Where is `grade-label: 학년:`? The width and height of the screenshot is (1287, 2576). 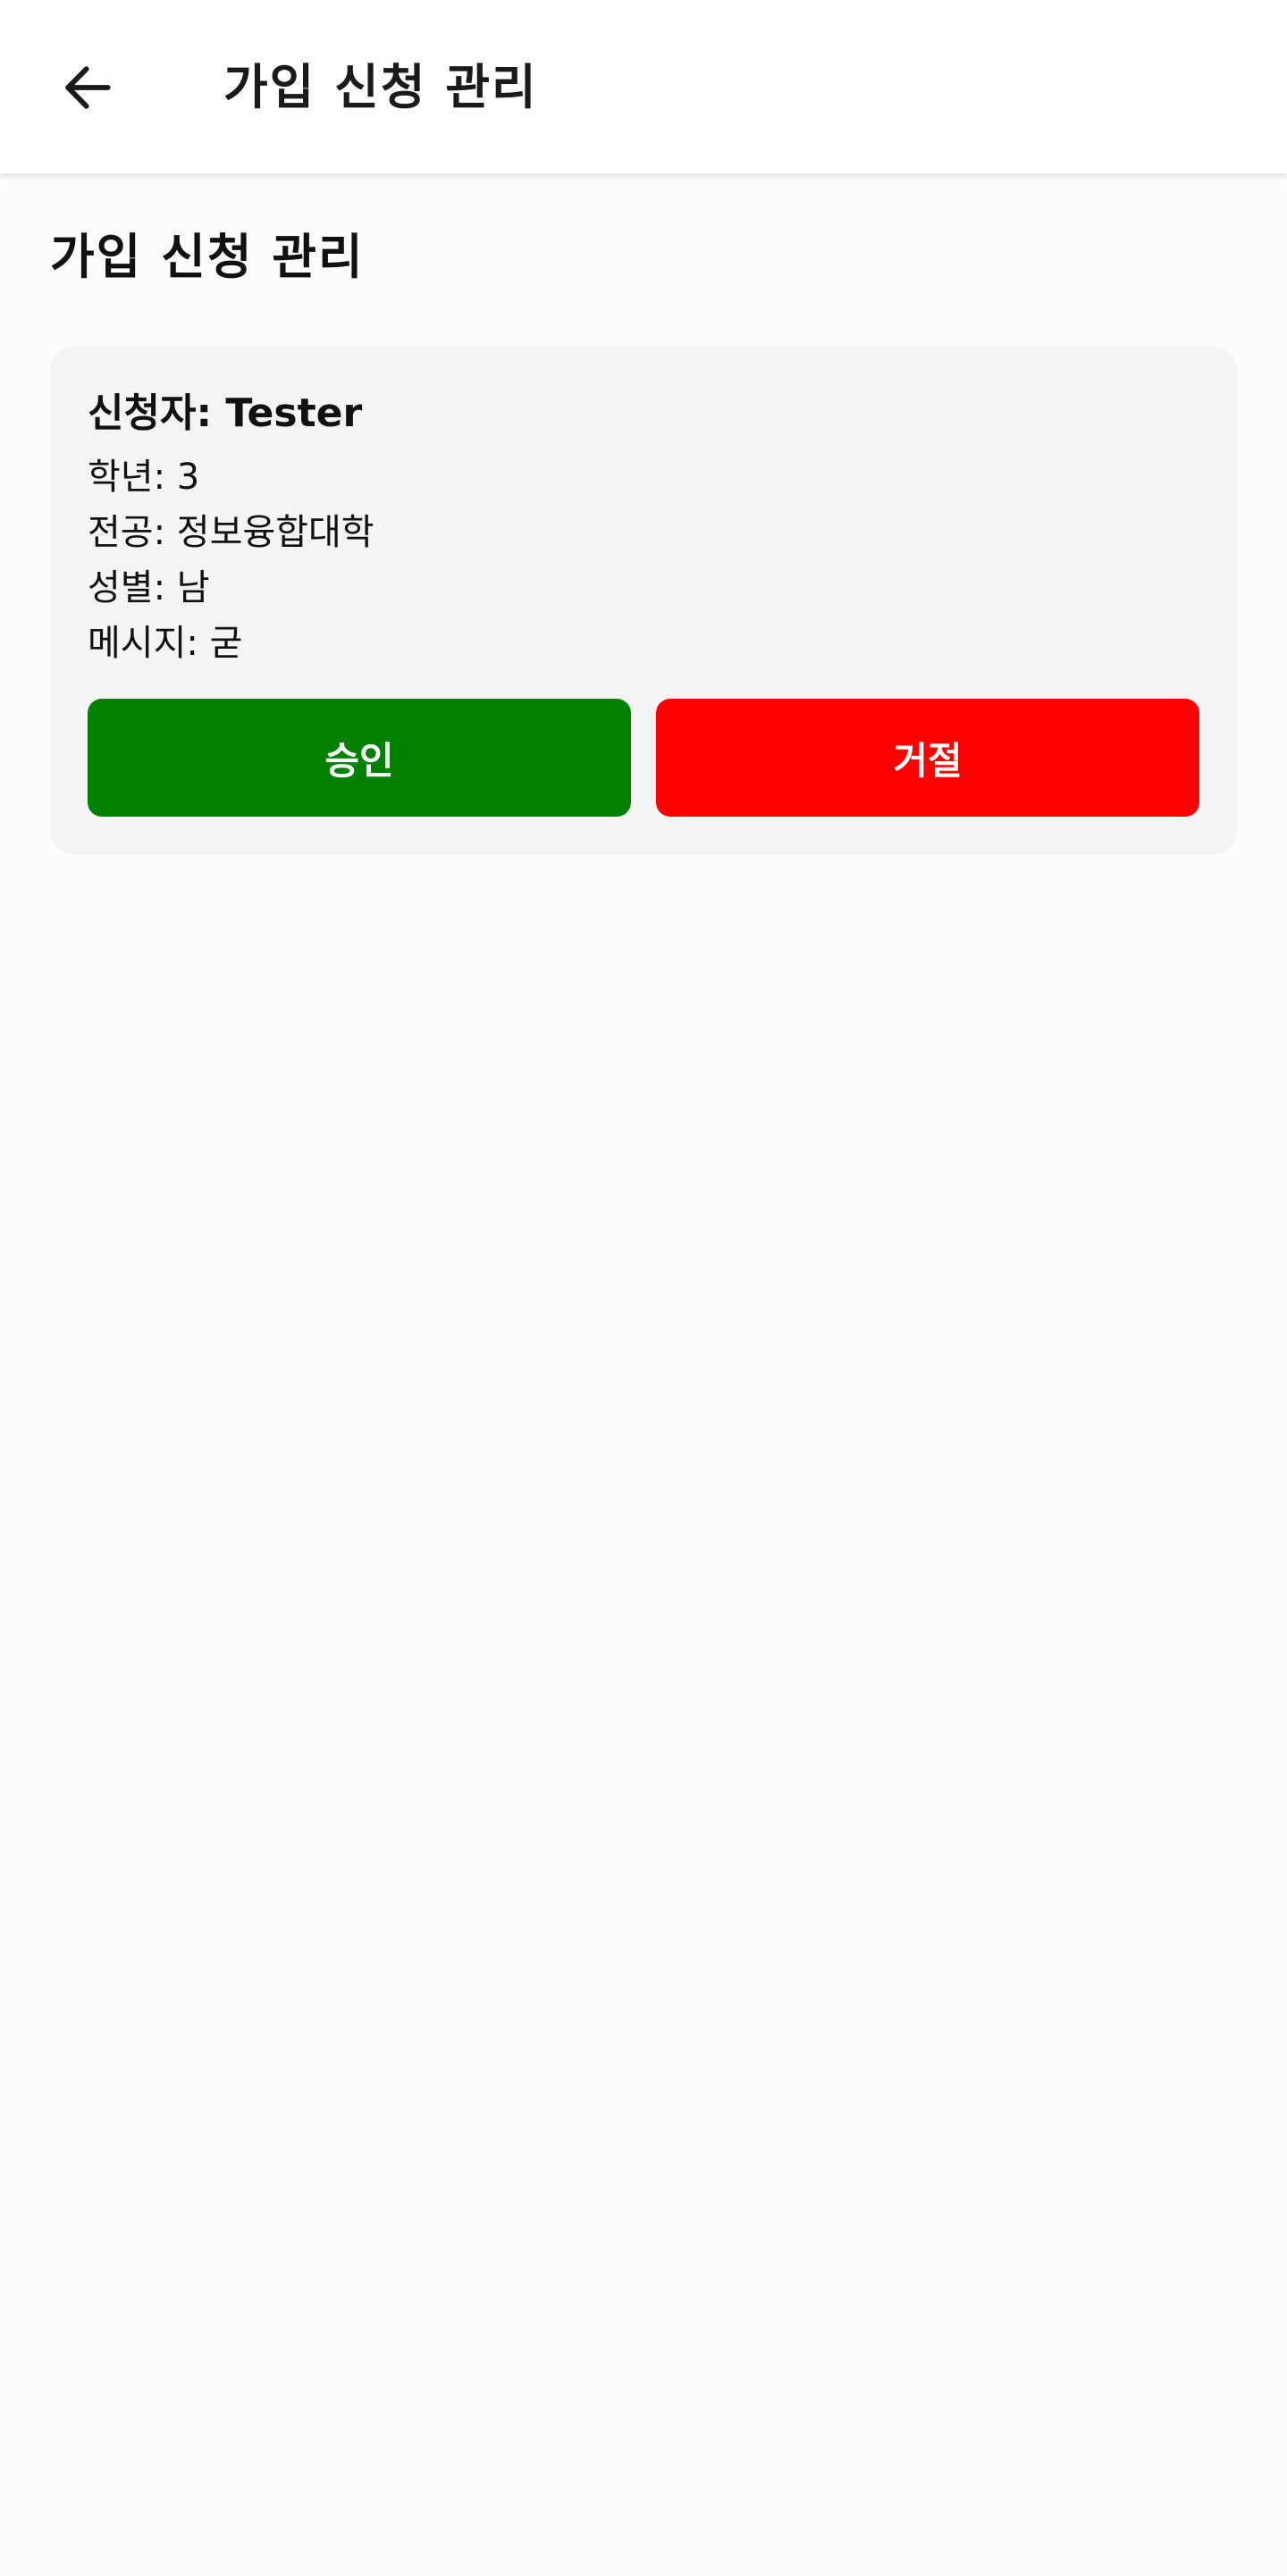 grade-label: 학년: is located at coordinates (127, 478).